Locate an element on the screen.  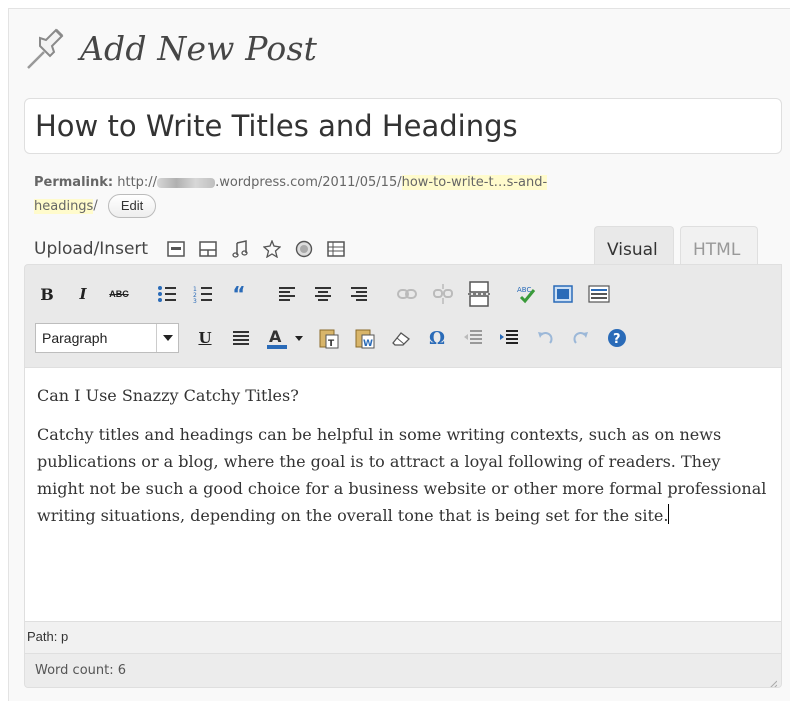
blockquote-icon: “ is located at coordinates (239, 294).